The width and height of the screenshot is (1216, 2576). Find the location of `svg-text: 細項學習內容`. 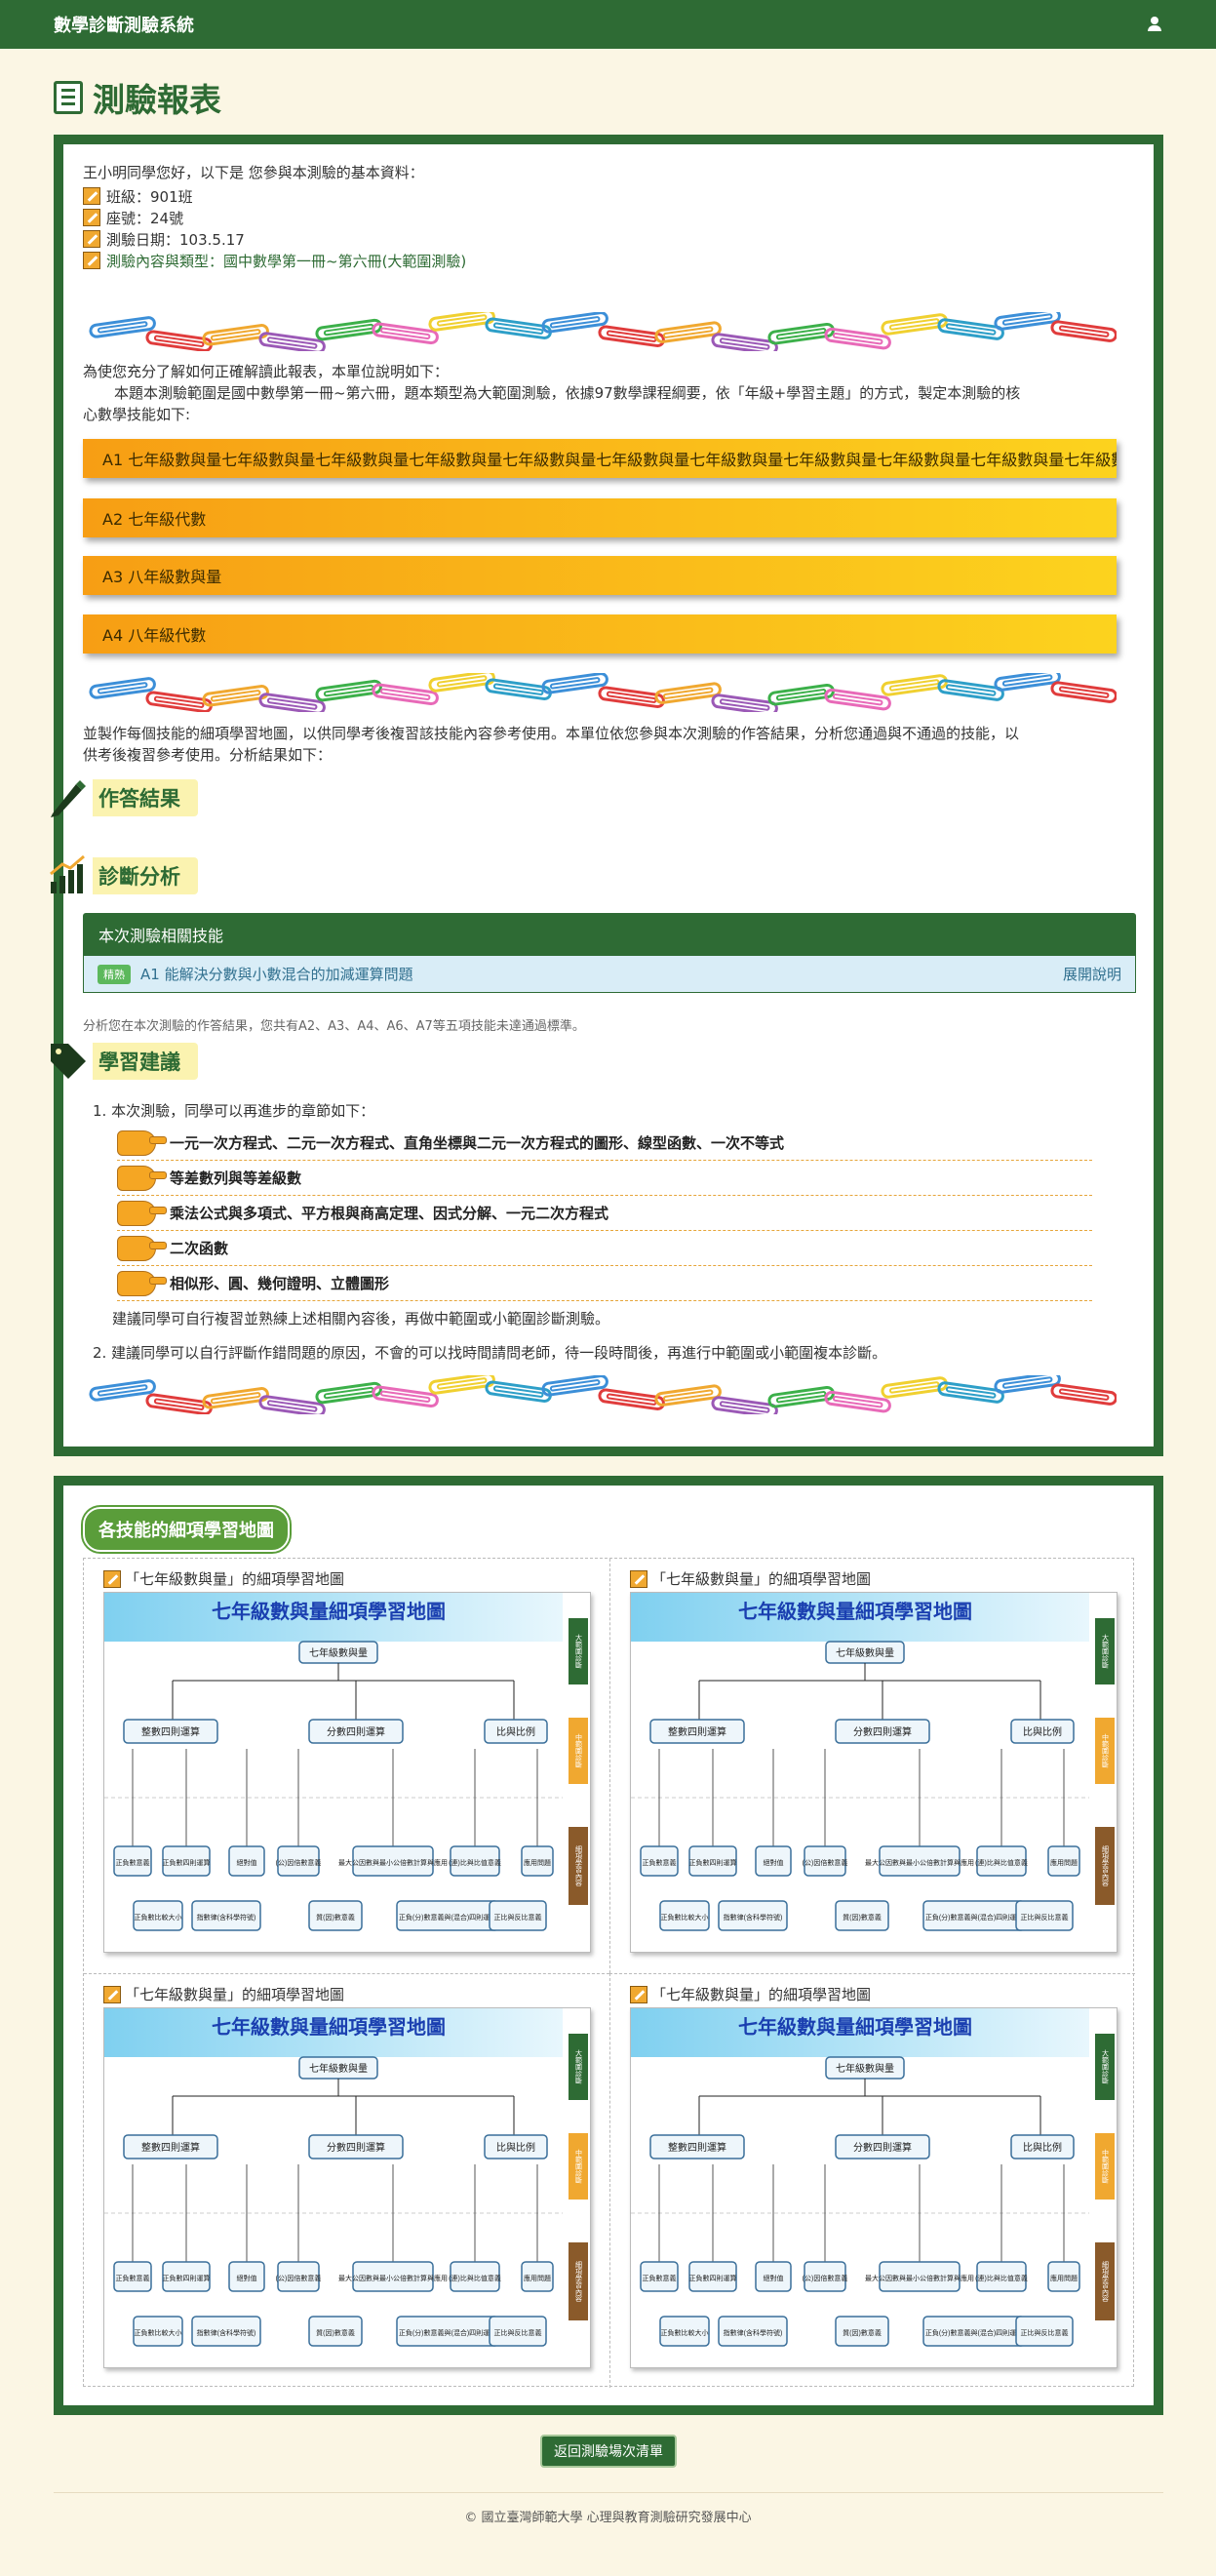

svg-text: 細項學習內容 is located at coordinates (579, 1865).